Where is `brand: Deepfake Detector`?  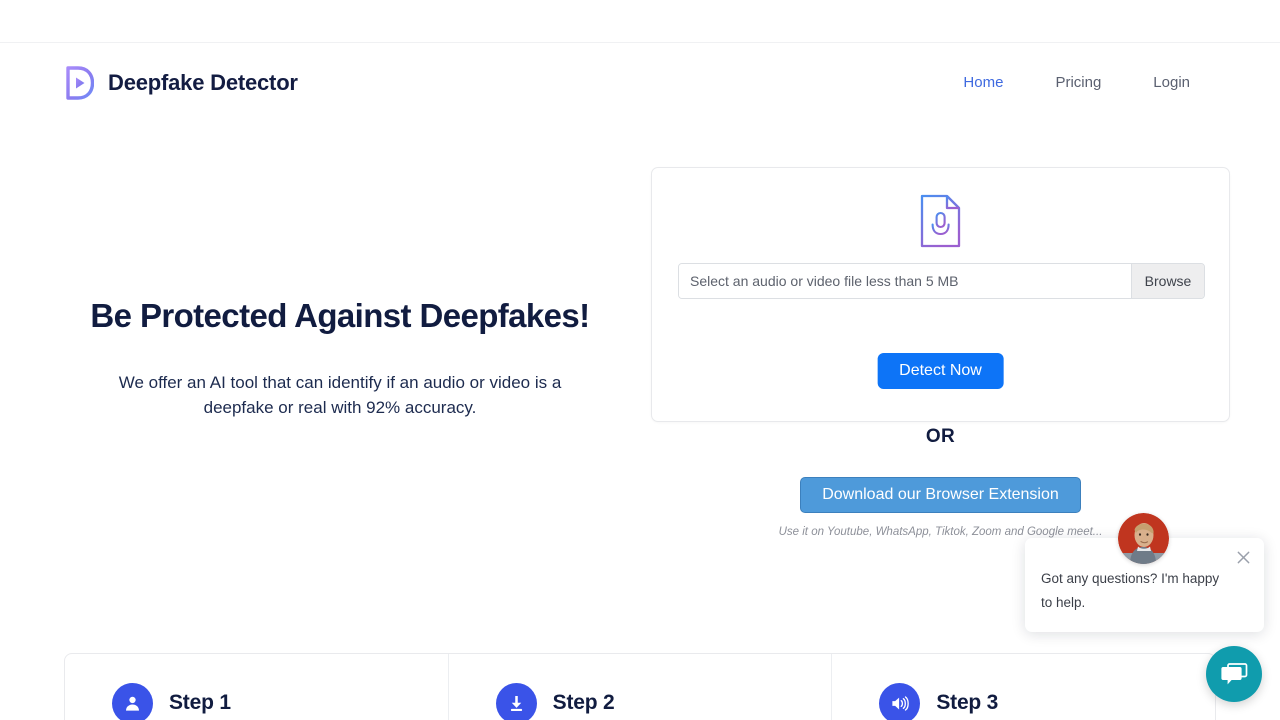
brand: Deepfake Detector is located at coordinates (181, 82).